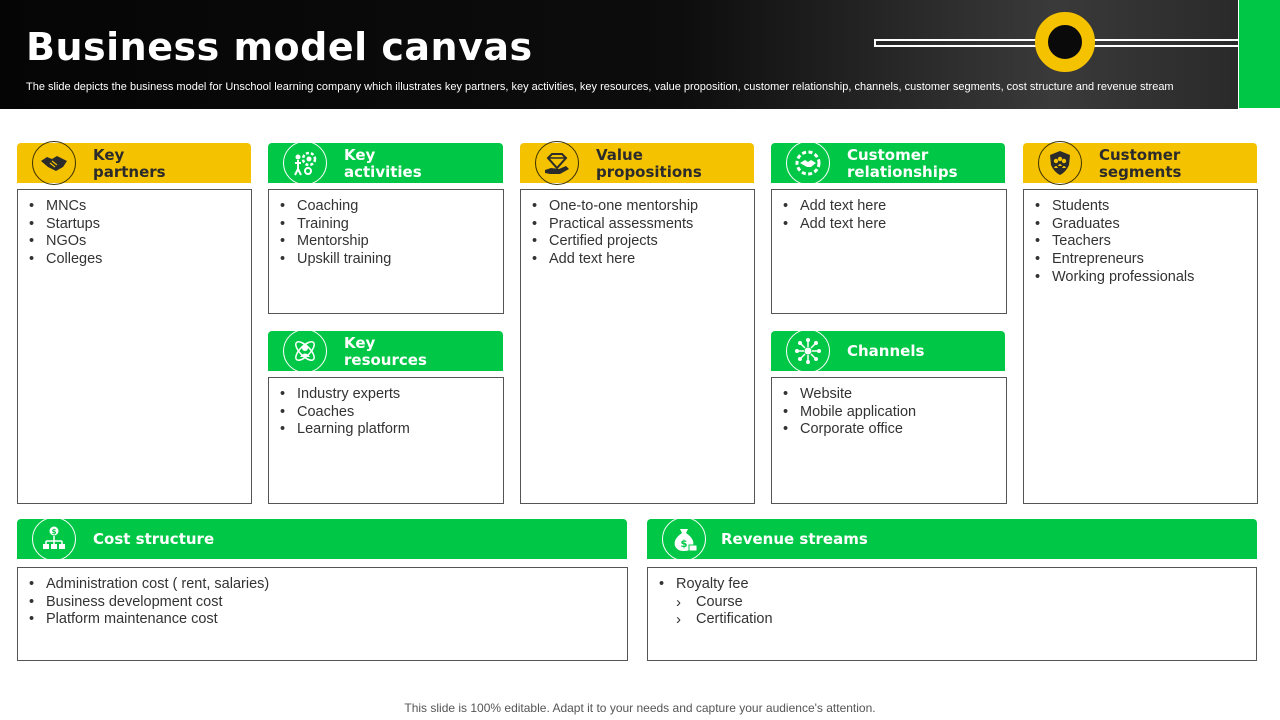 This screenshot has height=720, width=1280. I want to click on list-item: Corporate office, so click(894, 430).